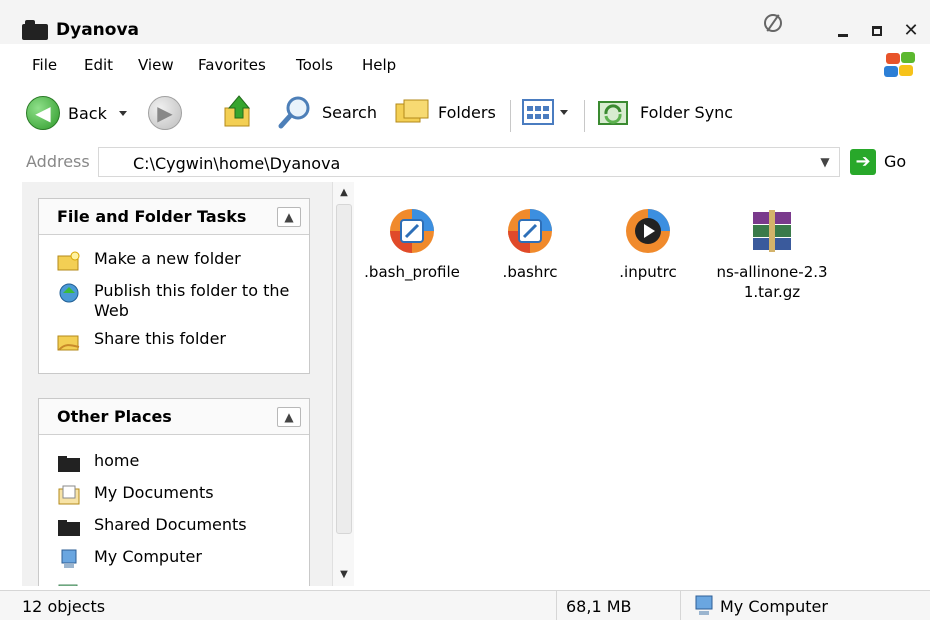  I want to click on place-my-computer: My Computer, so click(174, 557).